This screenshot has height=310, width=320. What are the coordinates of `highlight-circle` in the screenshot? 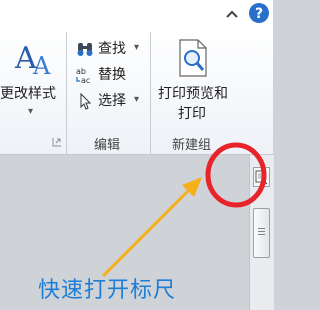 It's located at (236, 175).